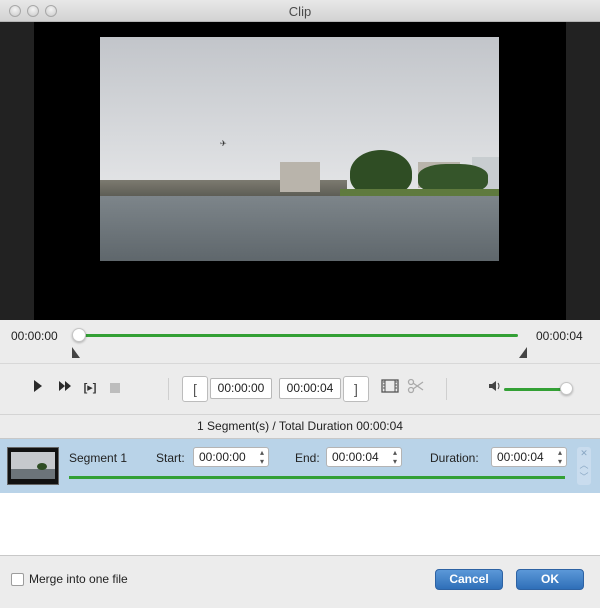 This screenshot has width=600, height=608. What do you see at coordinates (390, 389) in the screenshot?
I see `film-clip-icon` at bounding box center [390, 389].